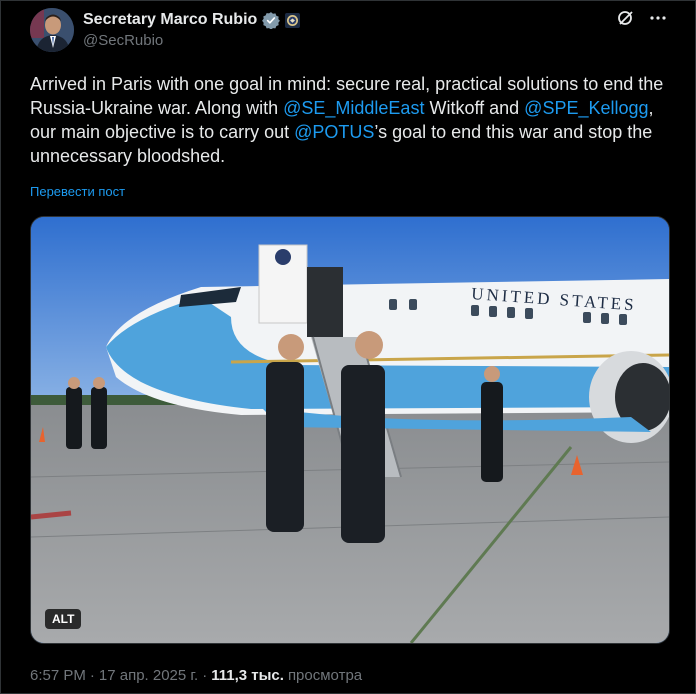 This screenshot has height=694, width=696. What do you see at coordinates (247, 675) in the screenshot?
I see `views-count: 111,3 тыс.` at bounding box center [247, 675].